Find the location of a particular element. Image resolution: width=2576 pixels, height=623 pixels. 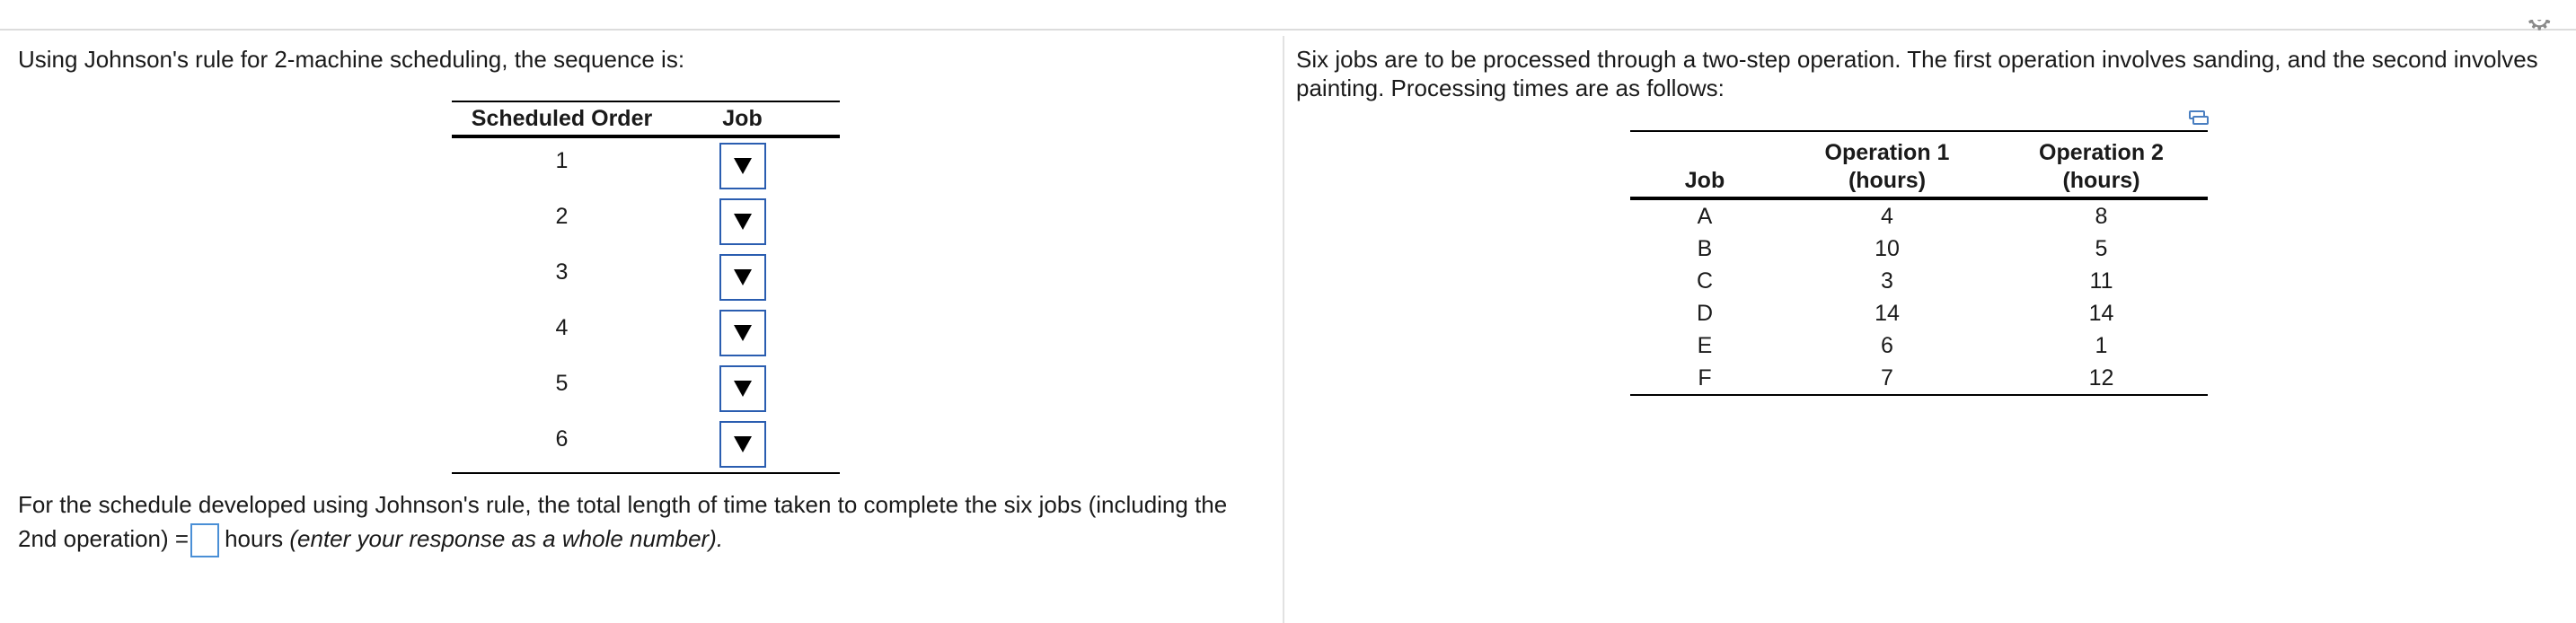

operation-1-cell: 6 is located at coordinates (1887, 345).